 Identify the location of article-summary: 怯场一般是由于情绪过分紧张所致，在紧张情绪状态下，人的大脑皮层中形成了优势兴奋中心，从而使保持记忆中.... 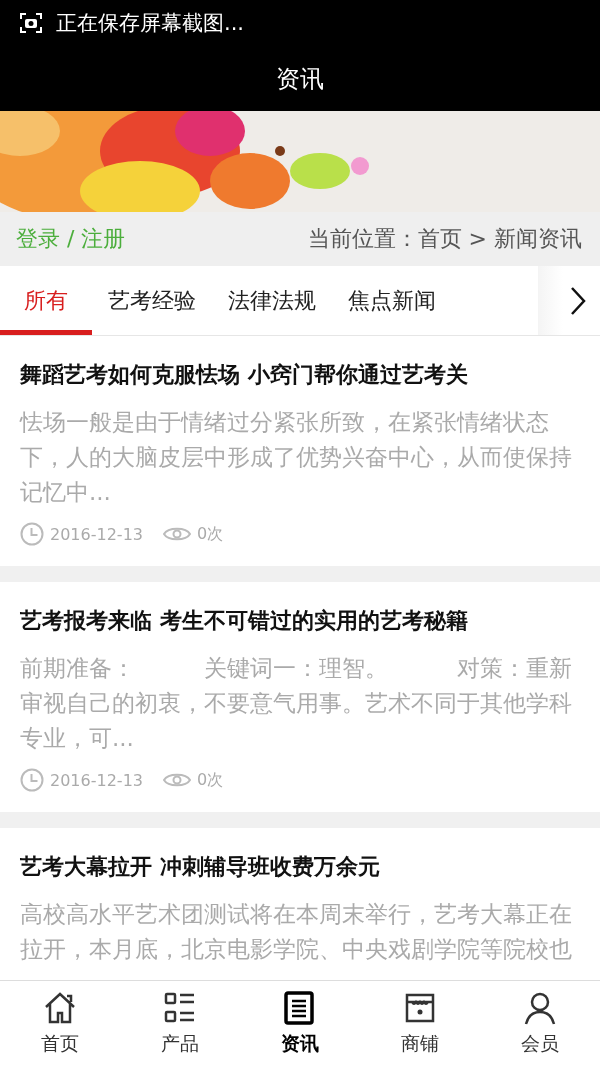
(296, 457).